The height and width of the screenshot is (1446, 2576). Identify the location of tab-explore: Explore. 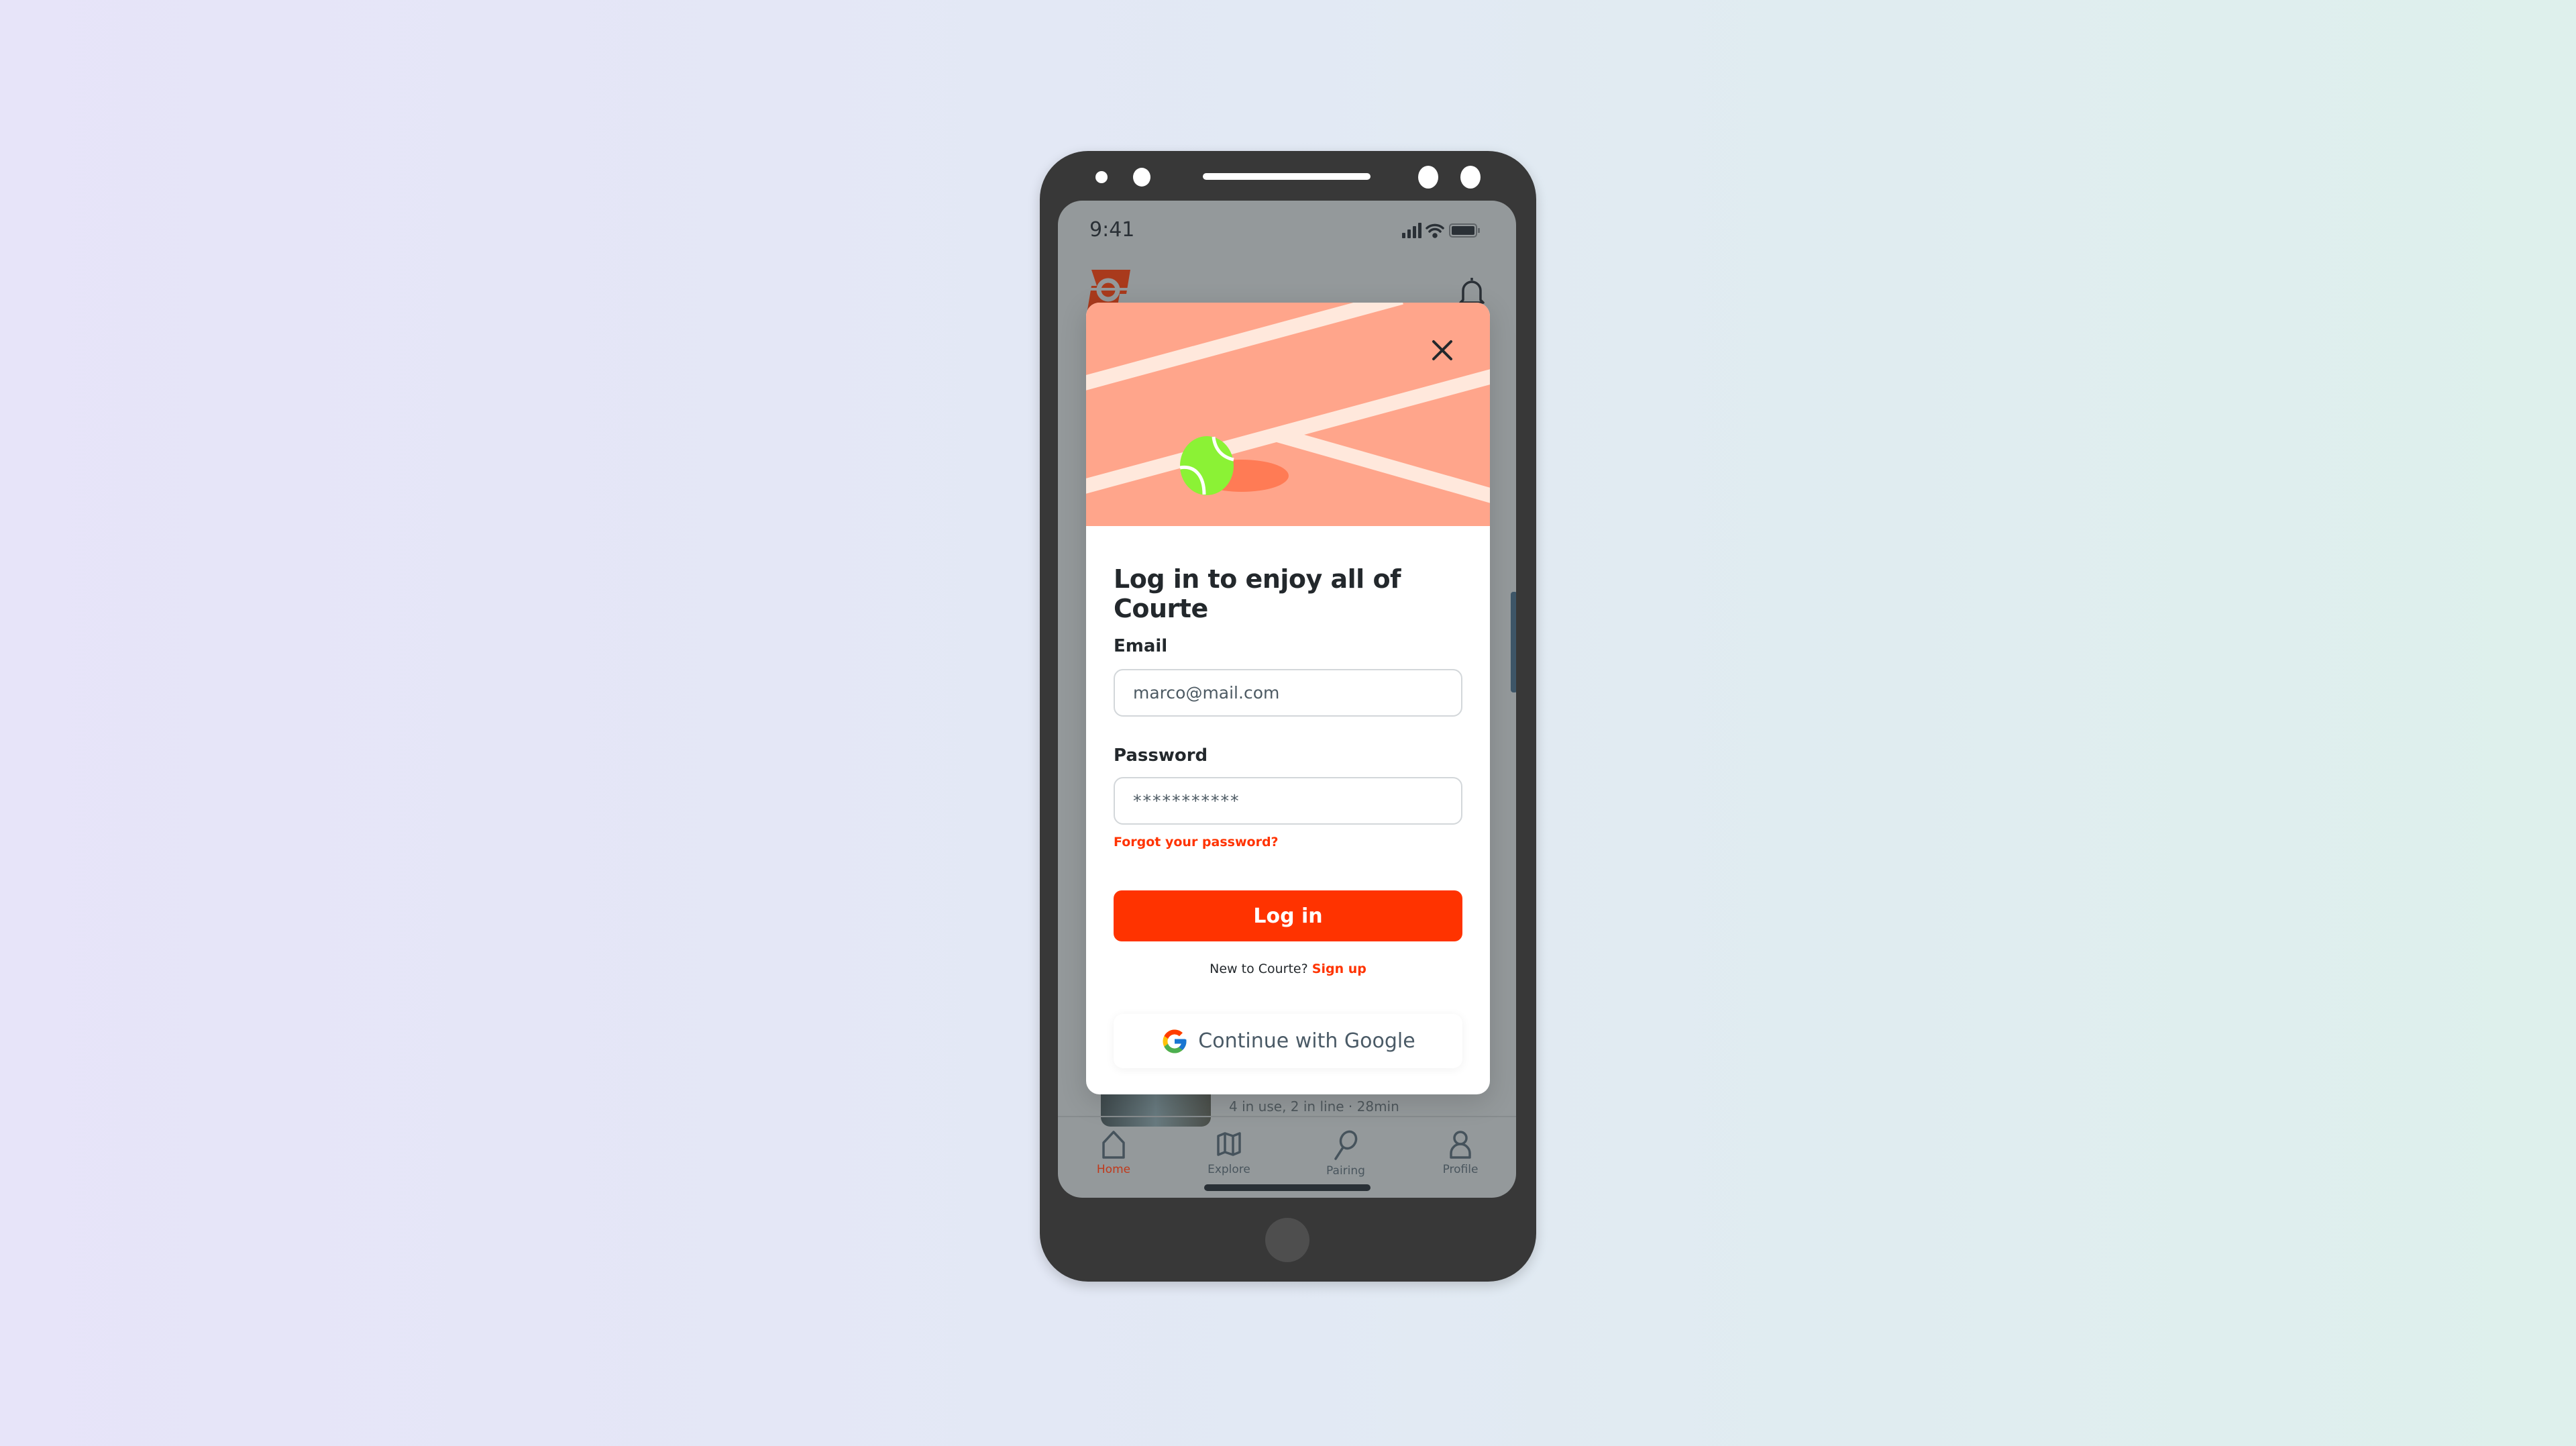
(1229, 1152).